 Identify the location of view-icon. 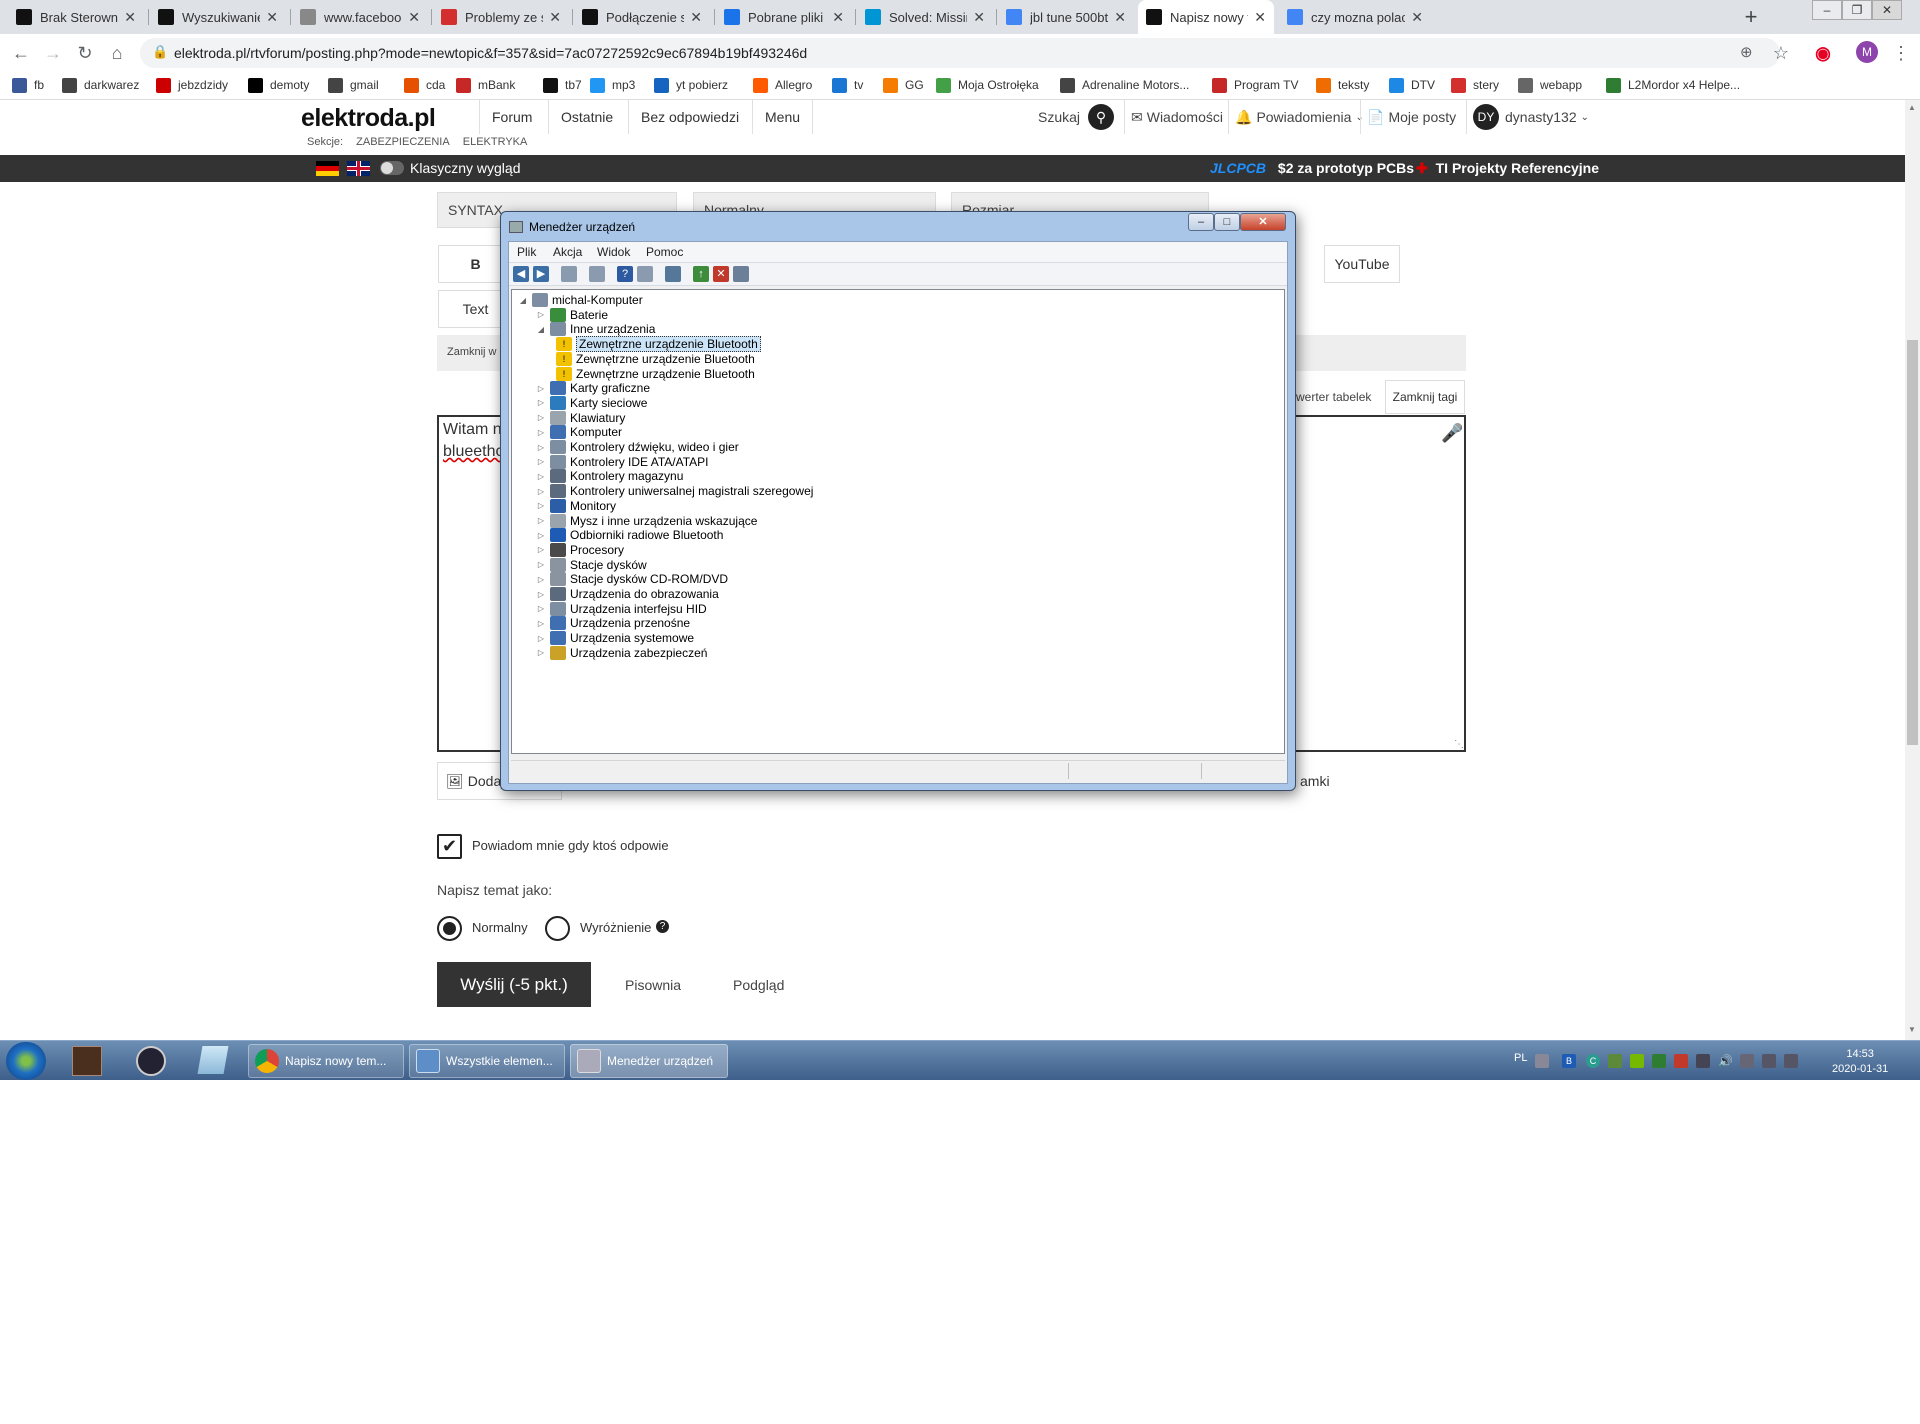
(645, 274).